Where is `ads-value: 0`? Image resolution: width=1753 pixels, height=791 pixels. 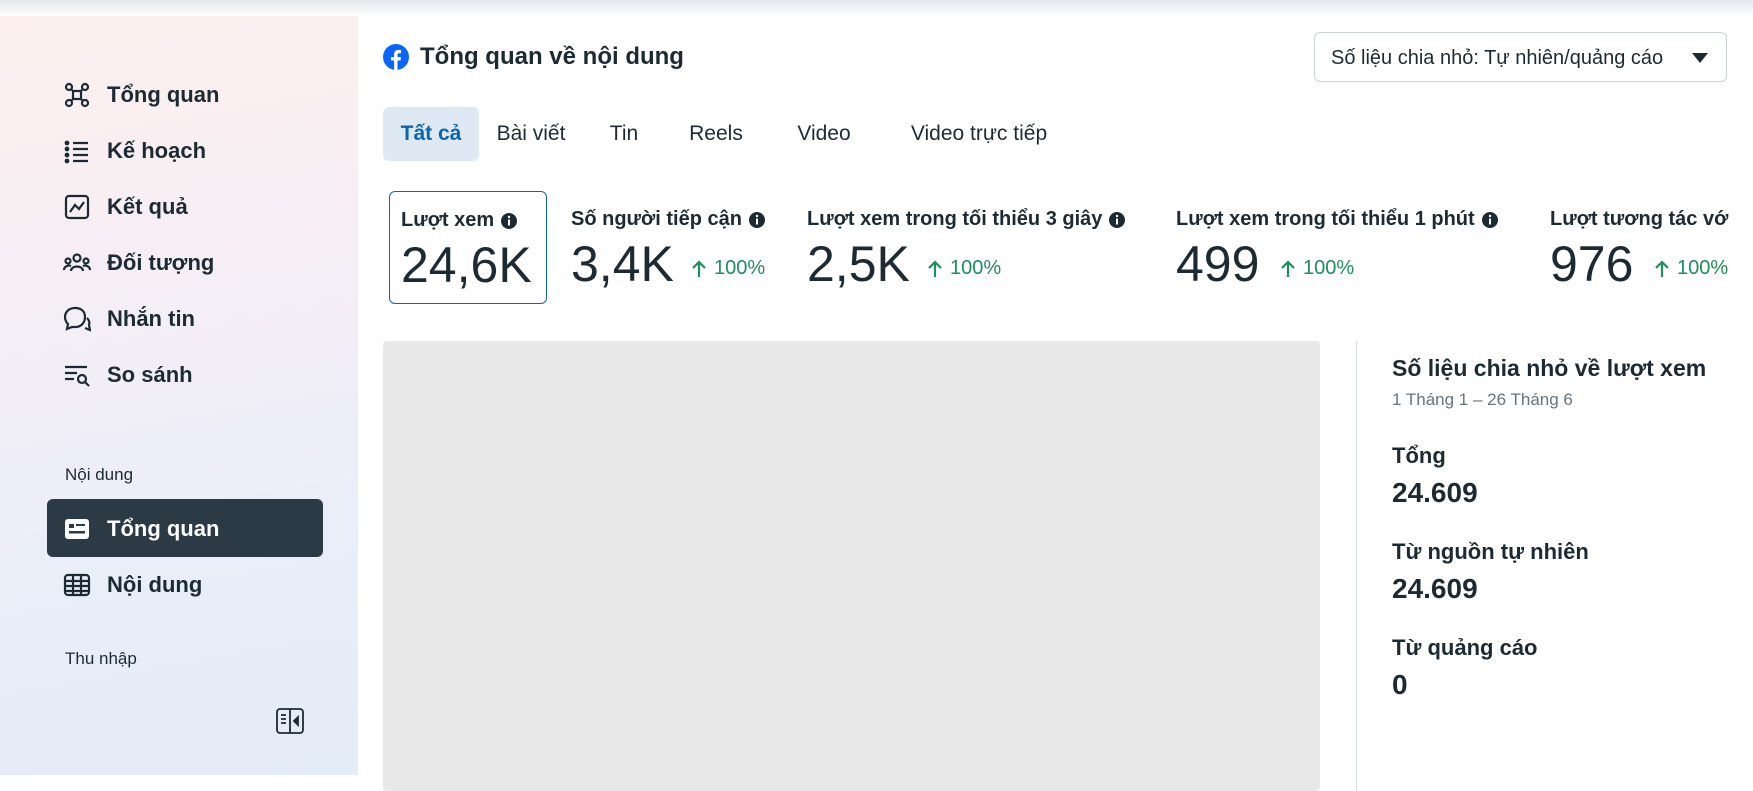
ads-value: 0 is located at coordinates (1400, 684).